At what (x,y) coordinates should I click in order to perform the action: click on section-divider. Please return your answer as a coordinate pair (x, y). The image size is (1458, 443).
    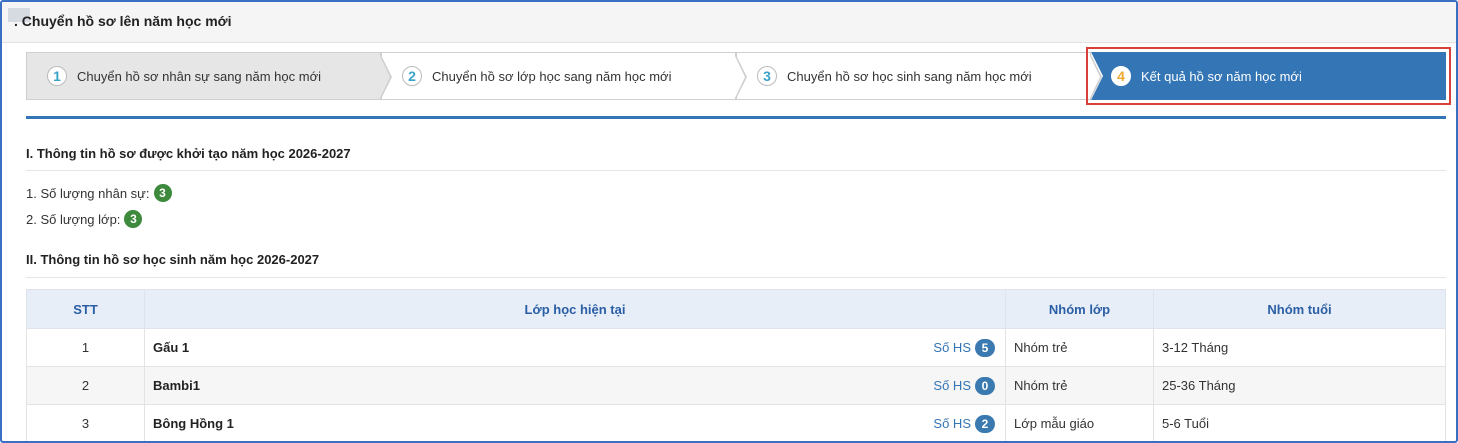
    Looking at the image, I should click on (736, 117).